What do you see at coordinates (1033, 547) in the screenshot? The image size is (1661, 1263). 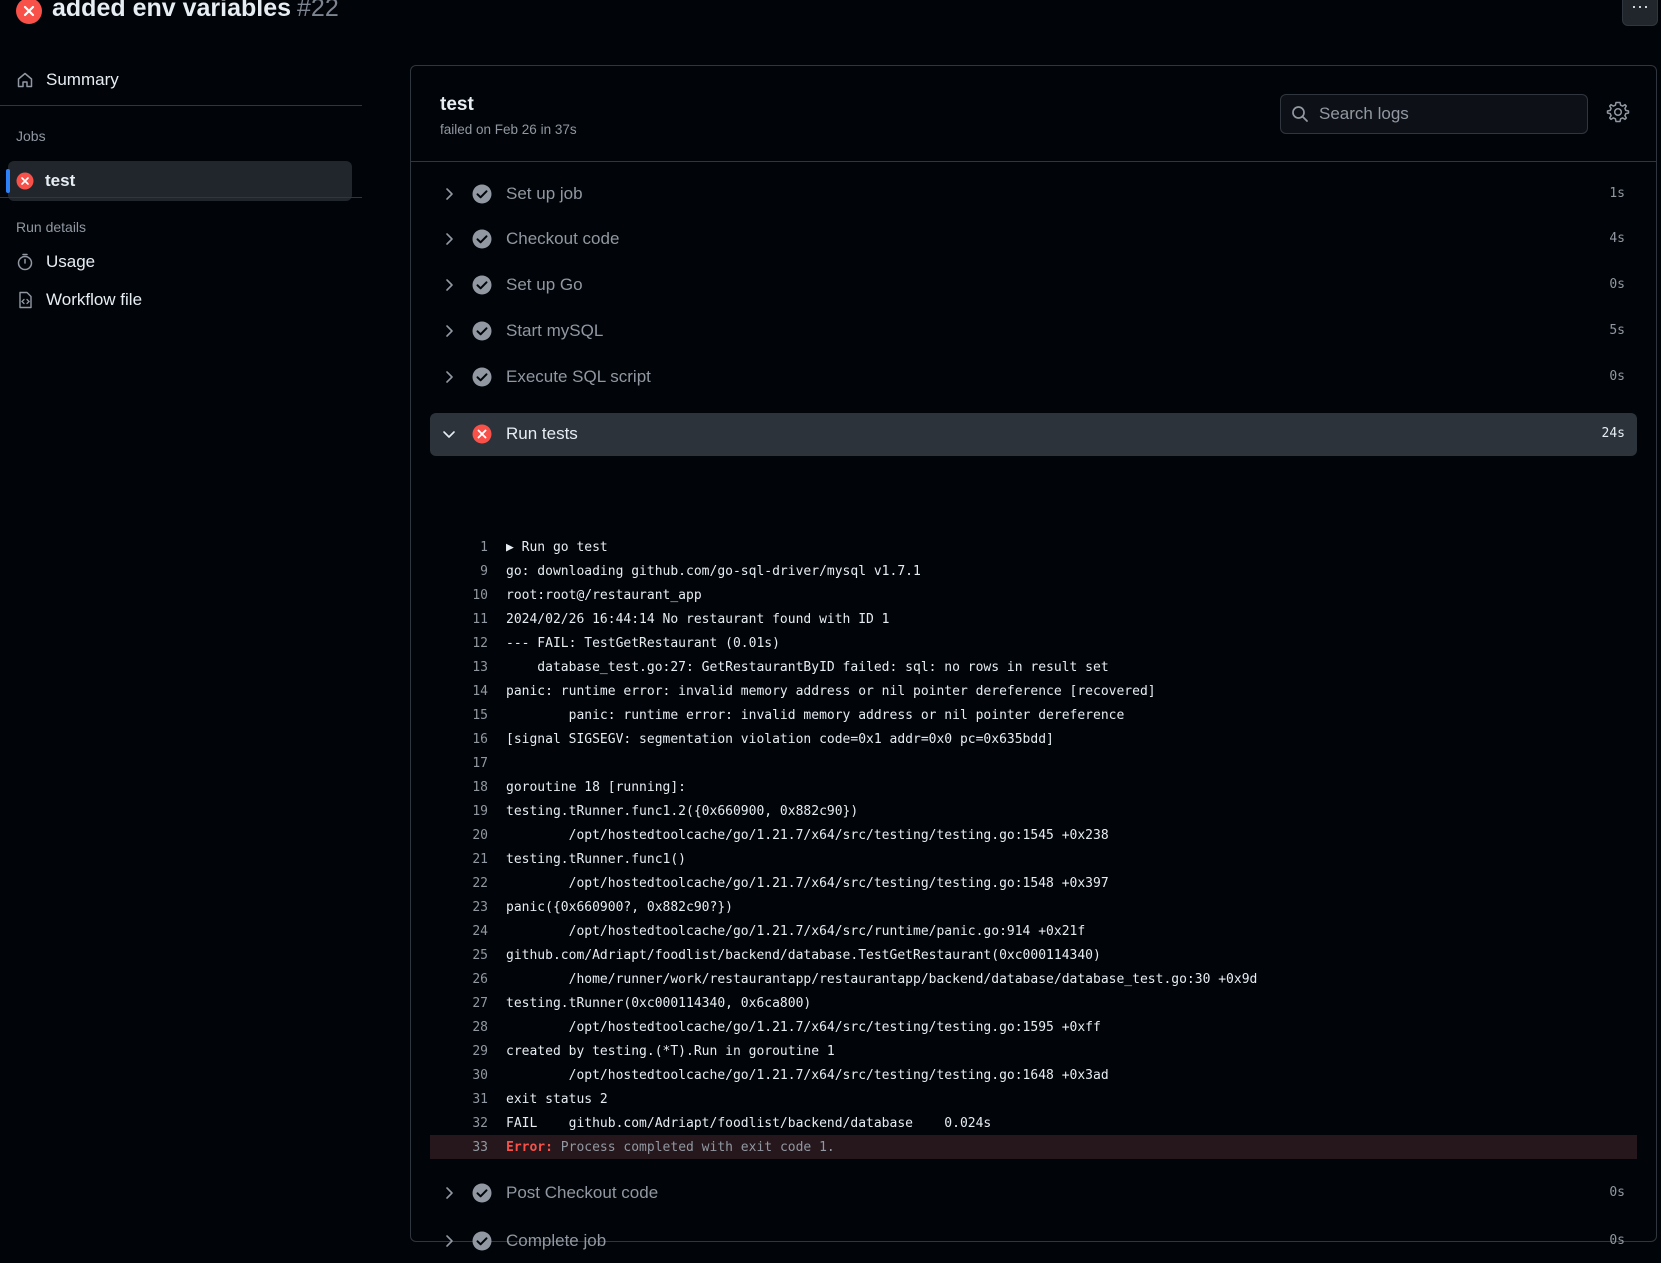 I see `log-line: 1 ▶ Run go test` at bounding box center [1033, 547].